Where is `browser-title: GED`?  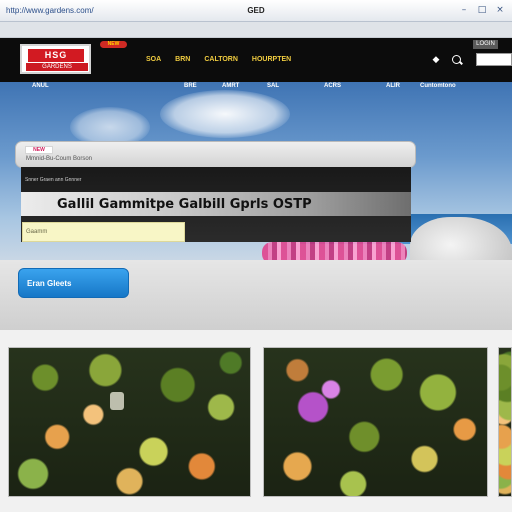
browser-title: GED is located at coordinates (256, 10).